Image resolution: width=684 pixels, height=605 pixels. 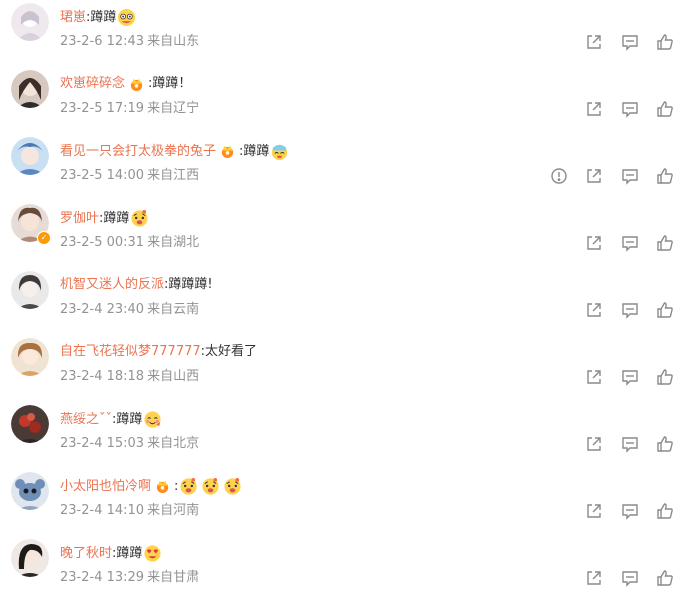 I want to click on report-icon, so click(x=559, y=176).